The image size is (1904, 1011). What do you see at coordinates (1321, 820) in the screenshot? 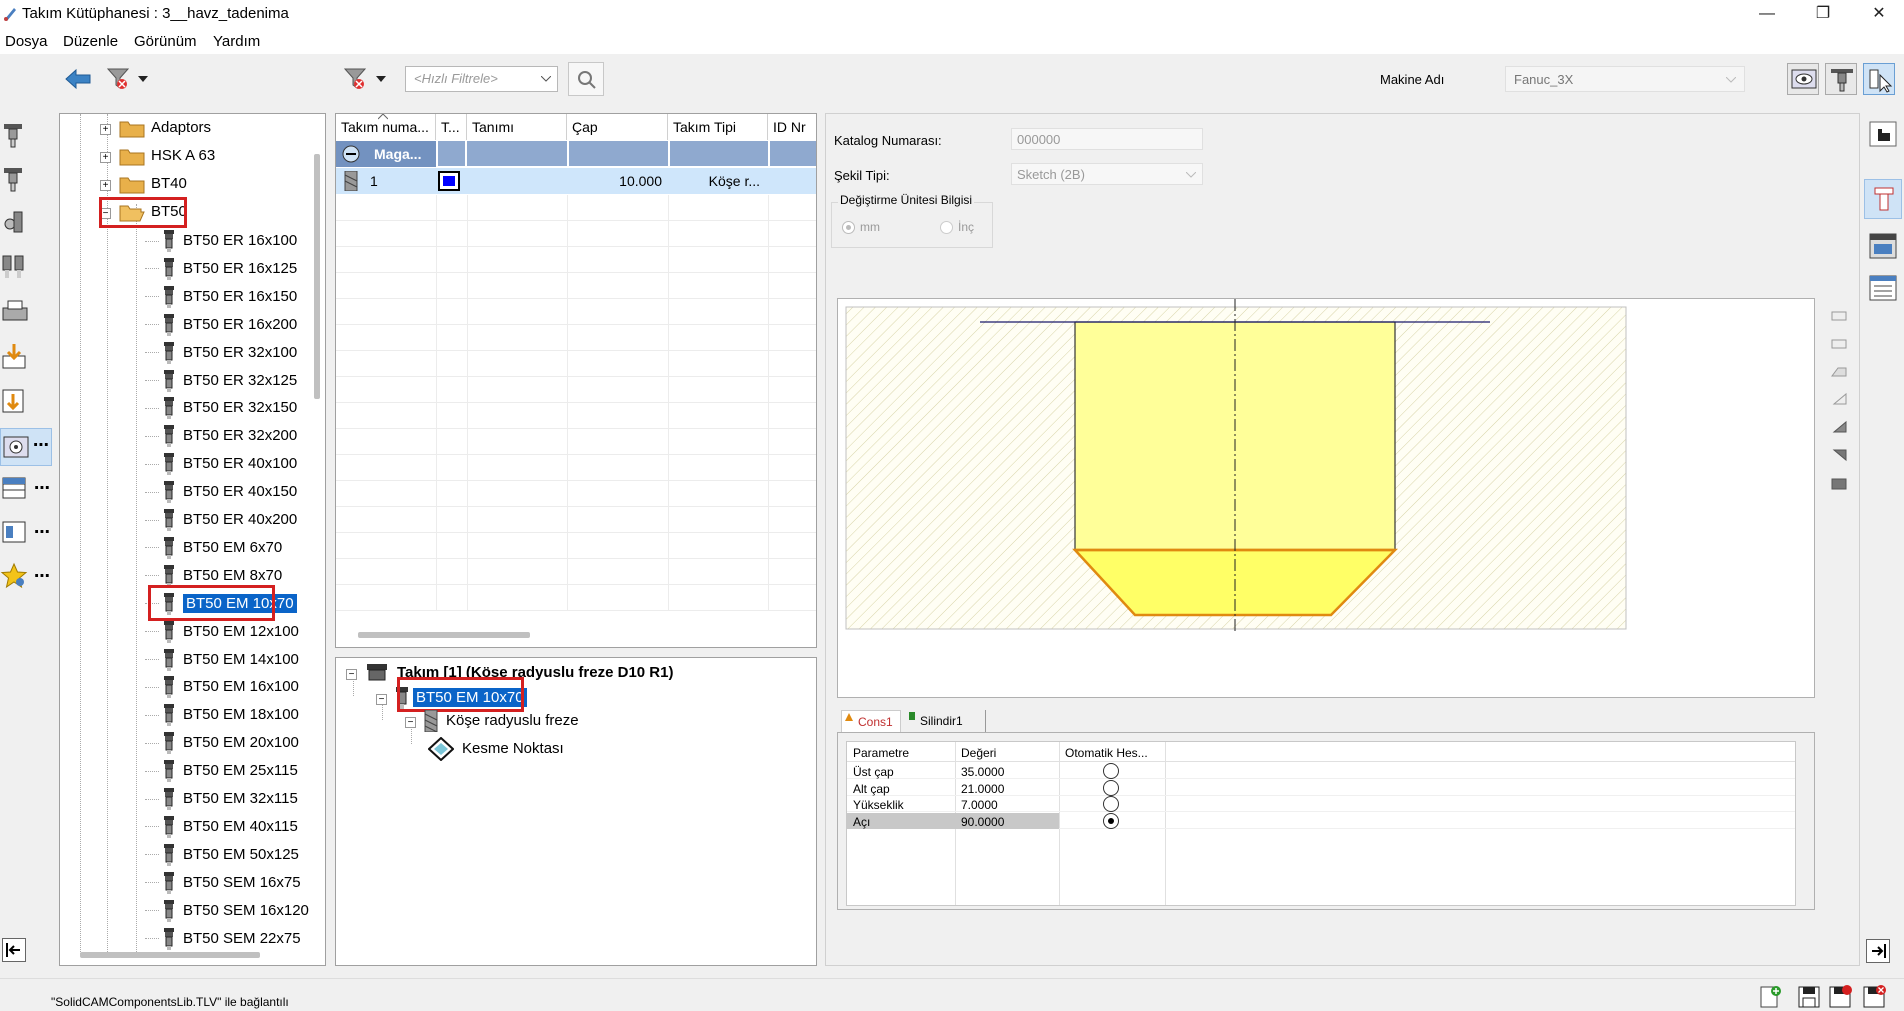
I see `param-row: Açı 90.0000` at bounding box center [1321, 820].